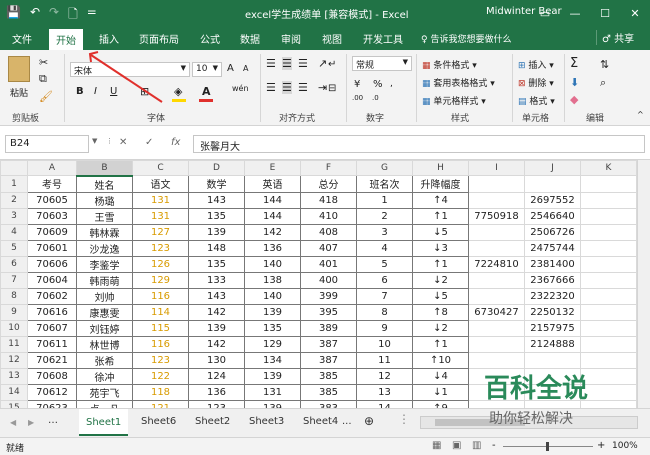  Describe the element at coordinates (271, 63) in the screenshot. I see `align-top-icon: ☰` at that location.